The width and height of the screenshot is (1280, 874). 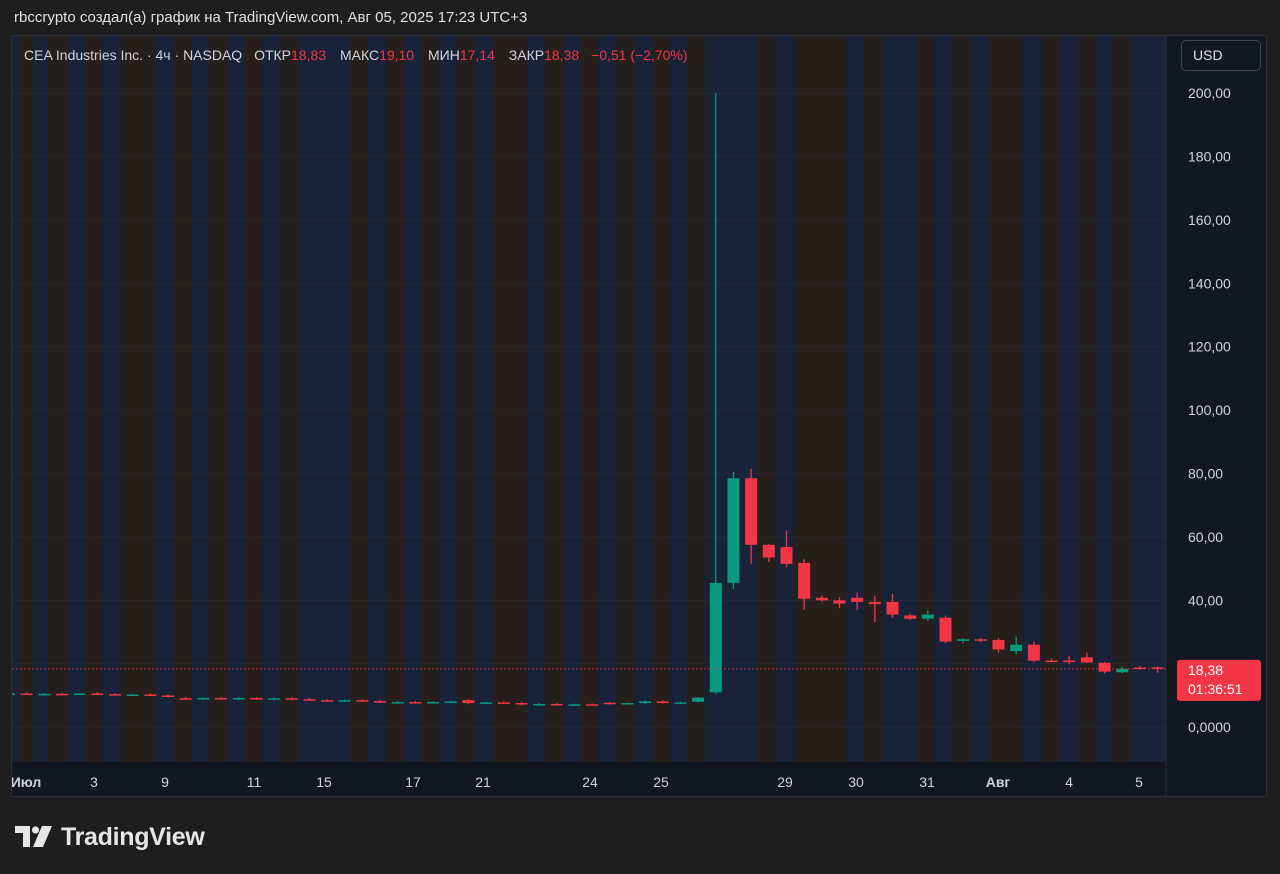 I want to click on x-tick-label: 9, so click(x=165, y=782).